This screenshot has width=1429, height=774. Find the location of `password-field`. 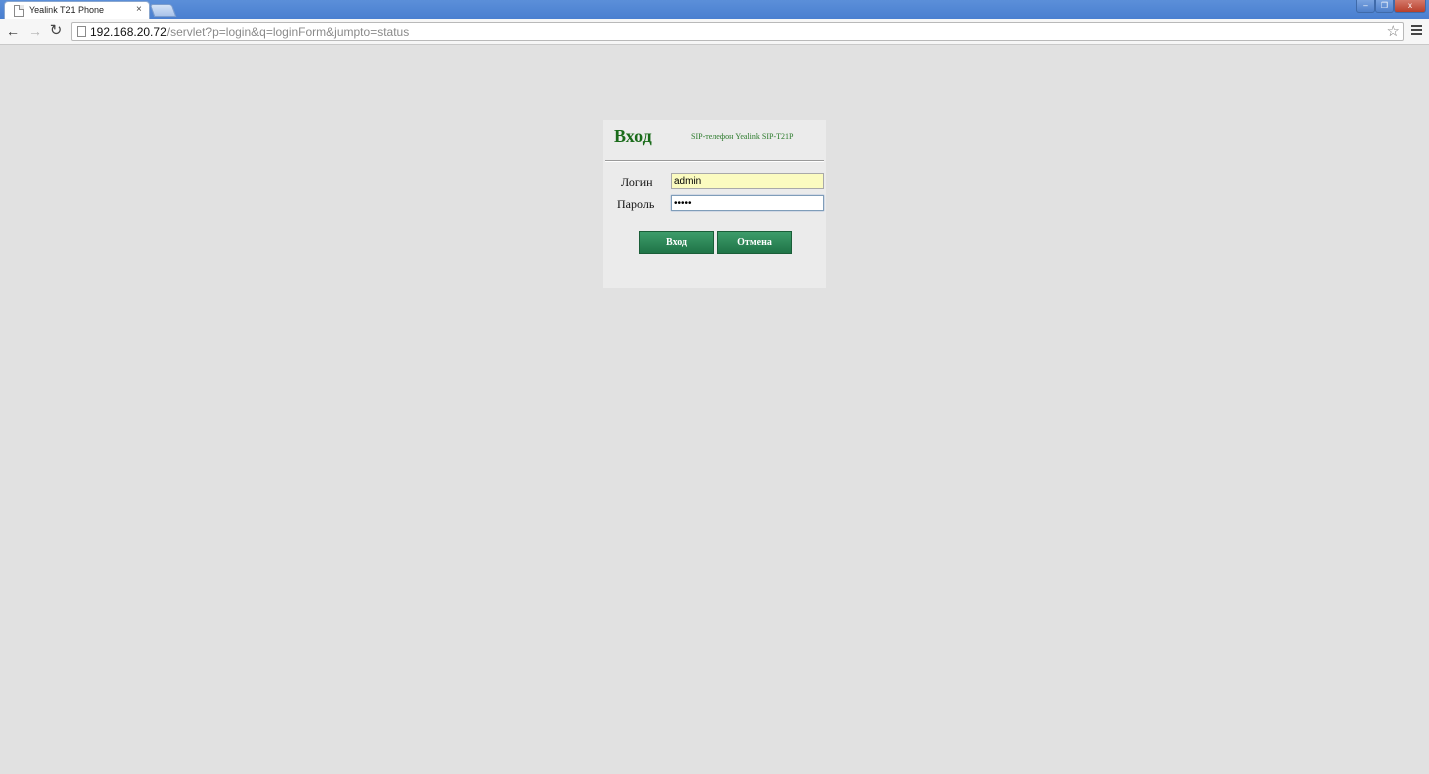

password-field is located at coordinates (747, 203).